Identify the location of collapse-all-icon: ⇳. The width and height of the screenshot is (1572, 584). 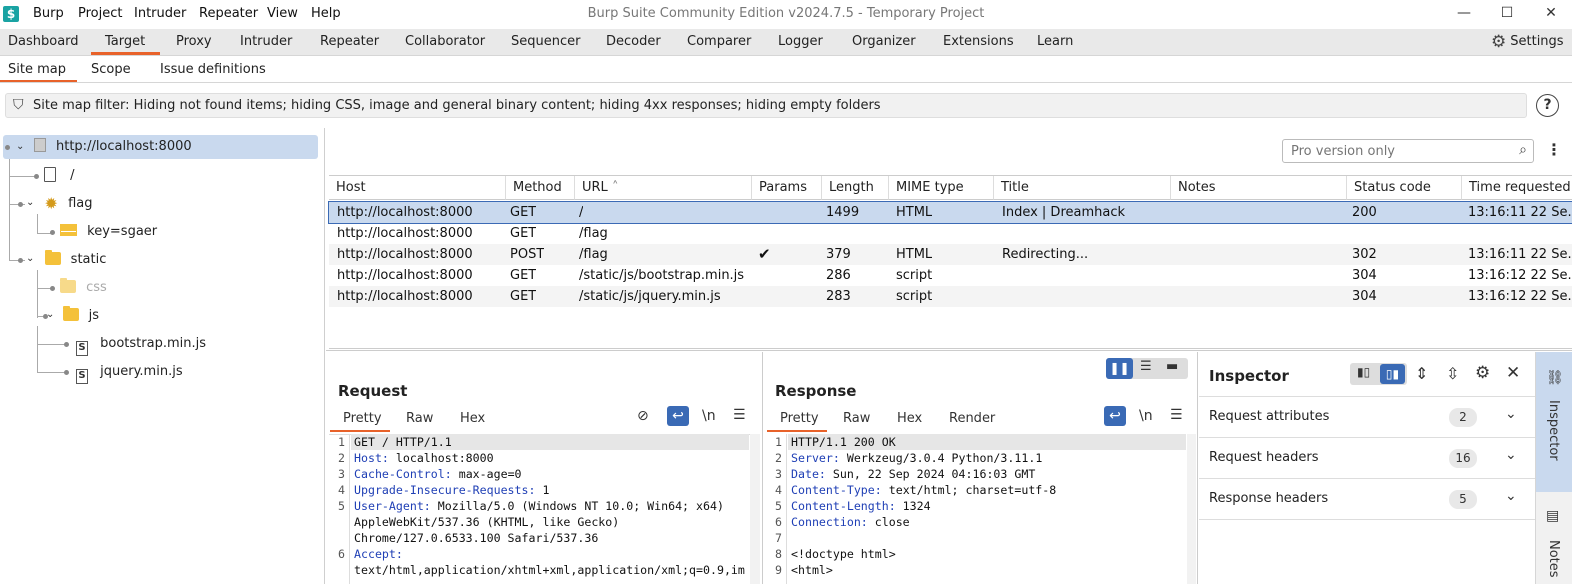
(1452, 373).